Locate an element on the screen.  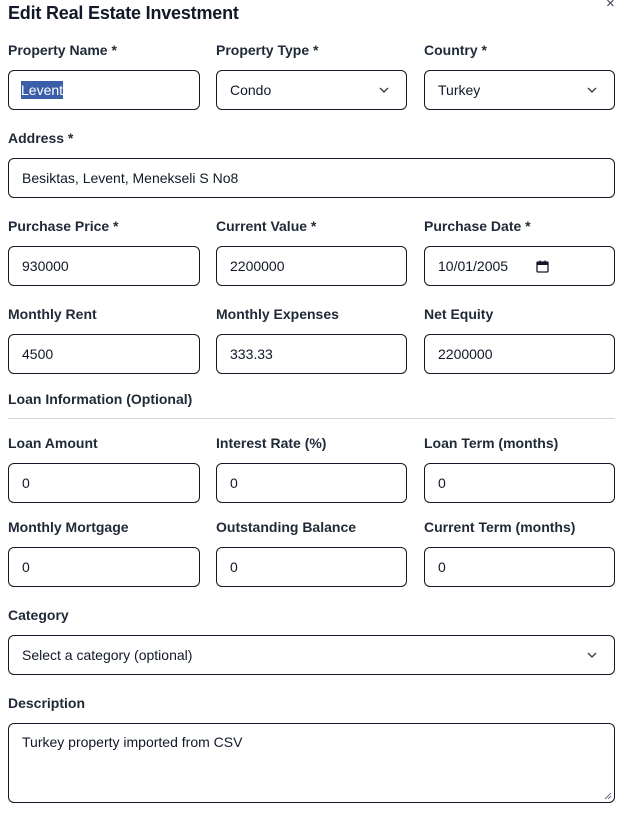
loan-term-label: Loan Term (months) is located at coordinates (491, 443).